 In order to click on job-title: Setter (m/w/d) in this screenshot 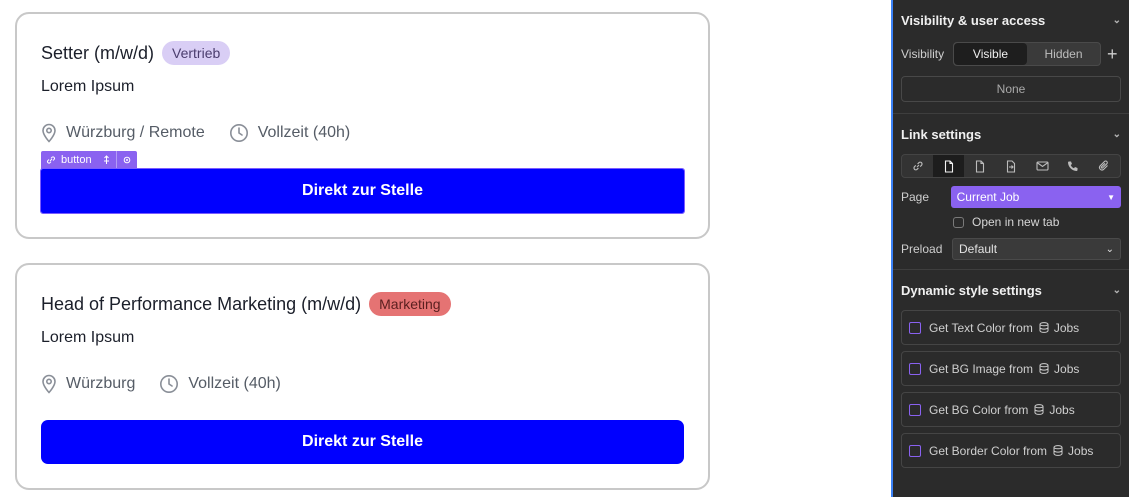, I will do `click(98, 52)`.